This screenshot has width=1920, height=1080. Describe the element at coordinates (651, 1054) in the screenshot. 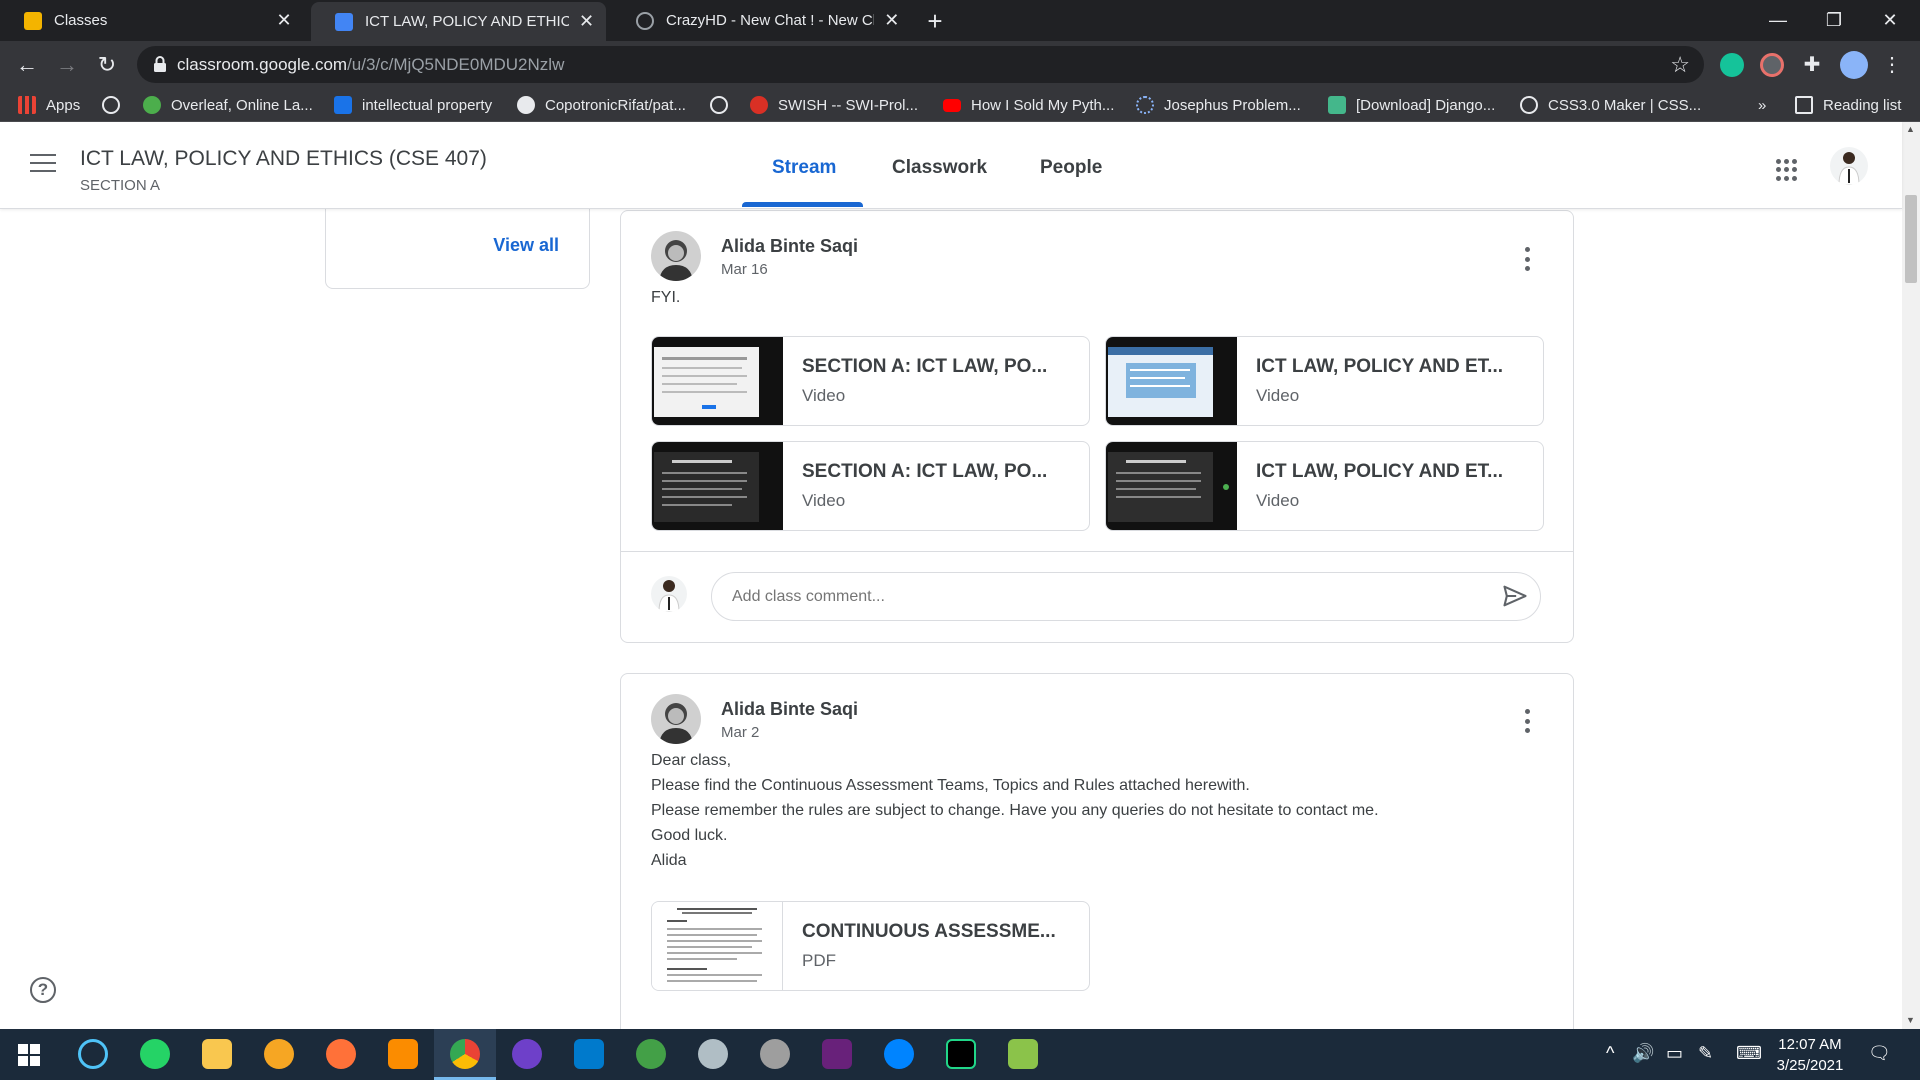

I see `globe-app-icon` at that location.